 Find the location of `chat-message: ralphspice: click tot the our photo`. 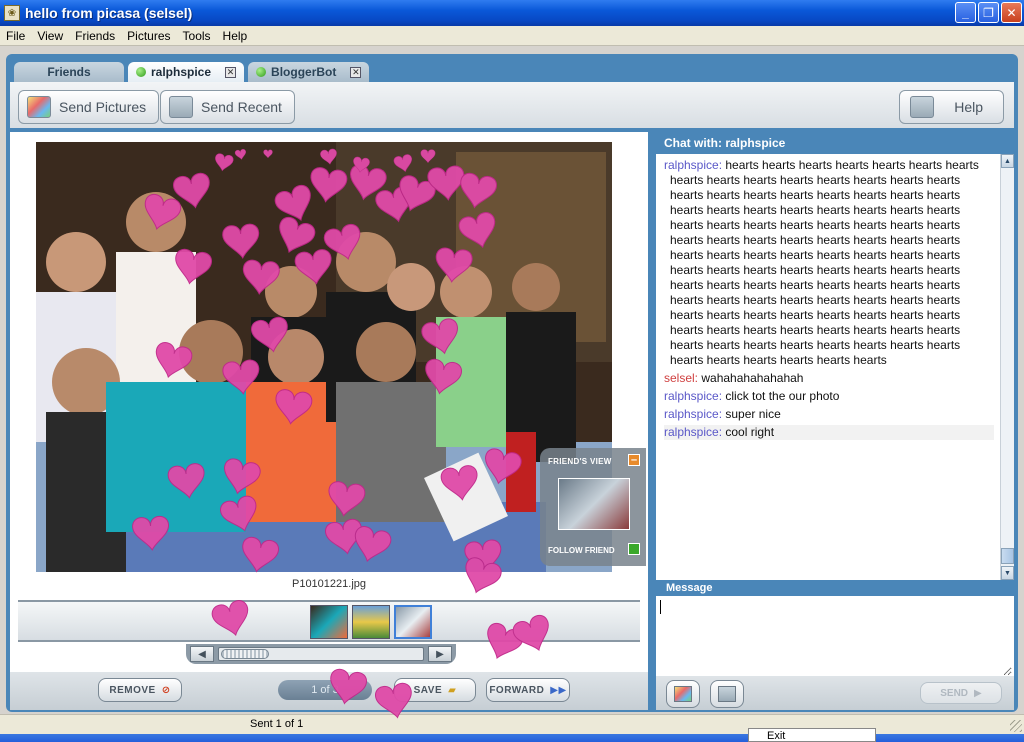

chat-message: ralphspice: click tot the our photo is located at coordinates (829, 396).